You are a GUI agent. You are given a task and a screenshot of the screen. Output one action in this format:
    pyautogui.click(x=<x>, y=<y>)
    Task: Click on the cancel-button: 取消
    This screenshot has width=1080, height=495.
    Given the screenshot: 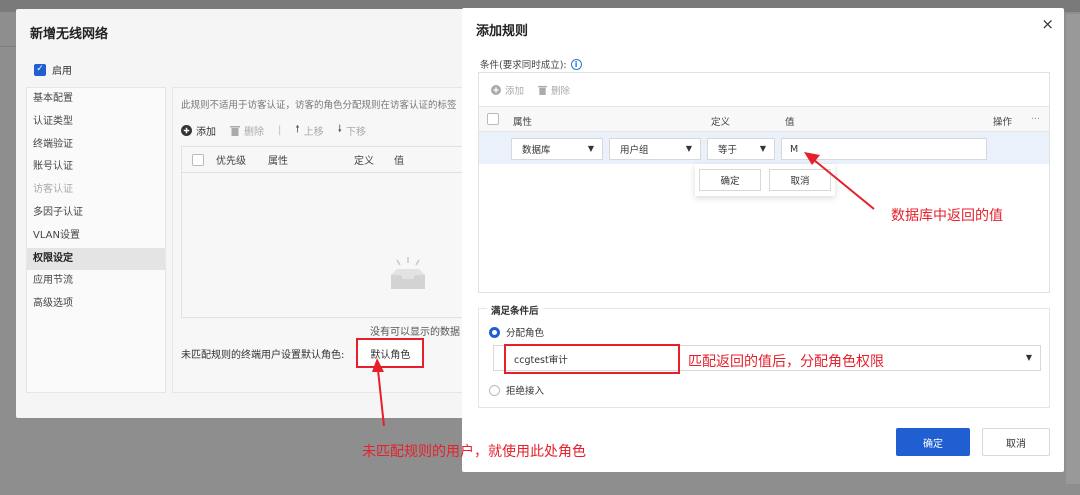 What is the action you would take?
    pyautogui.click(x=1016, y=442)
    